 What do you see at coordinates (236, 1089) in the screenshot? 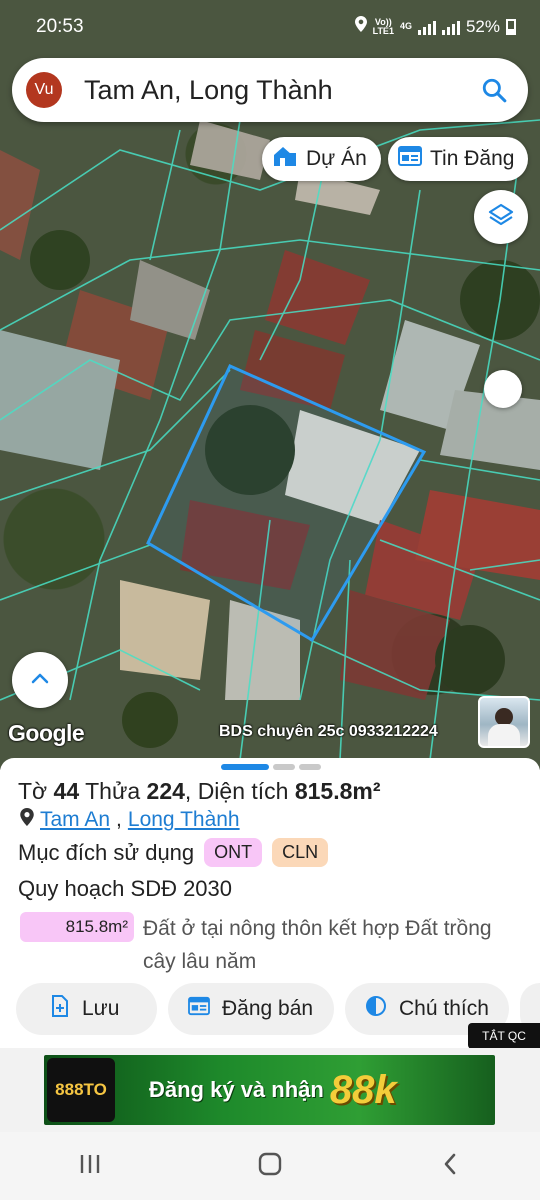
I see `ad-text: Đăng ký và nhận` at bounding box center [236, 1089].